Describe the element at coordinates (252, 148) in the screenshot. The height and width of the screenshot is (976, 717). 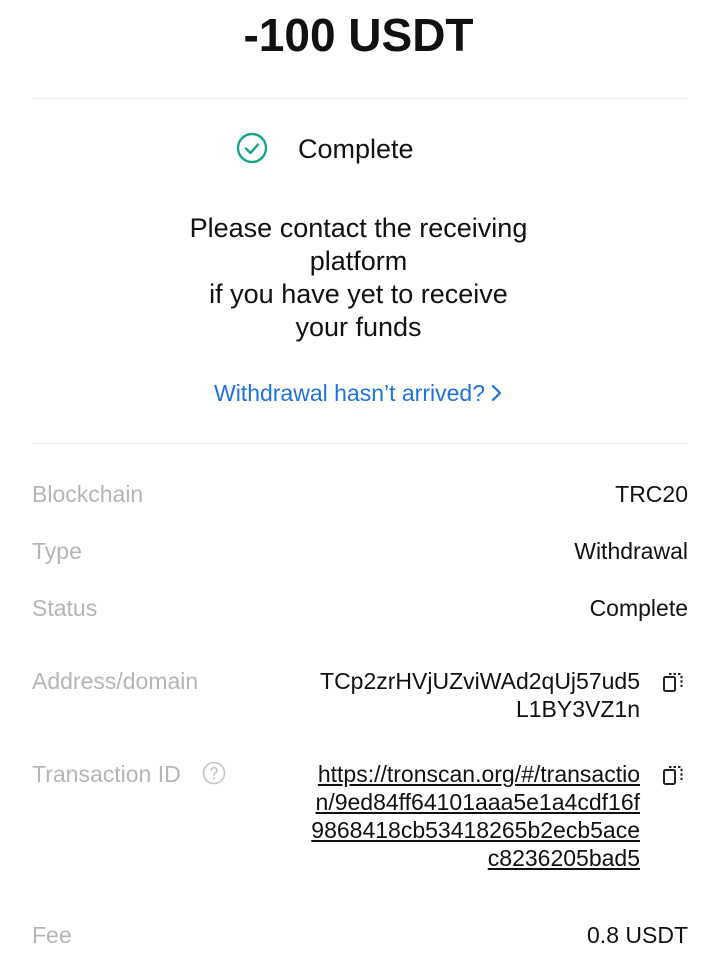
I see `check-circle-icon` at that location.